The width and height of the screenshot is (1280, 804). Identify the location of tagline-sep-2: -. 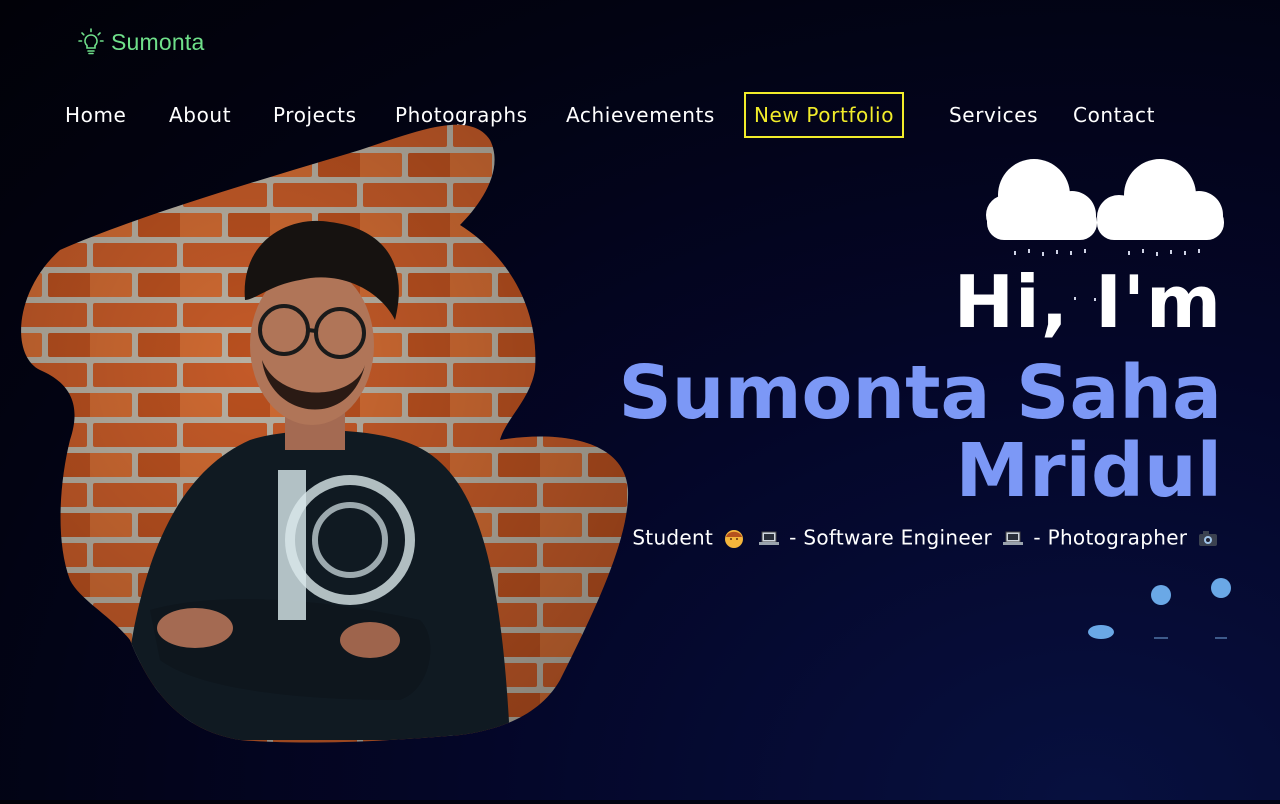
(1040, 537).